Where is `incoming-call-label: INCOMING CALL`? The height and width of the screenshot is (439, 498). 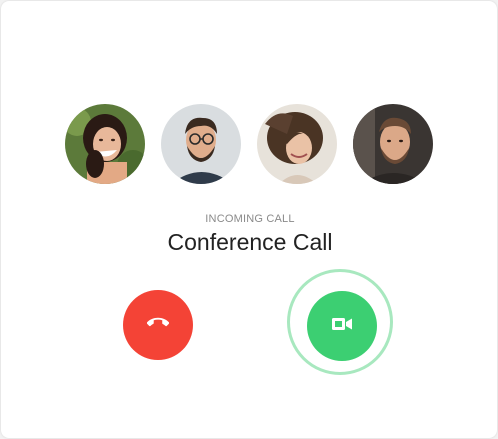
incoming-call-label: INCOMING CALL is located at coordinates (250, 219).